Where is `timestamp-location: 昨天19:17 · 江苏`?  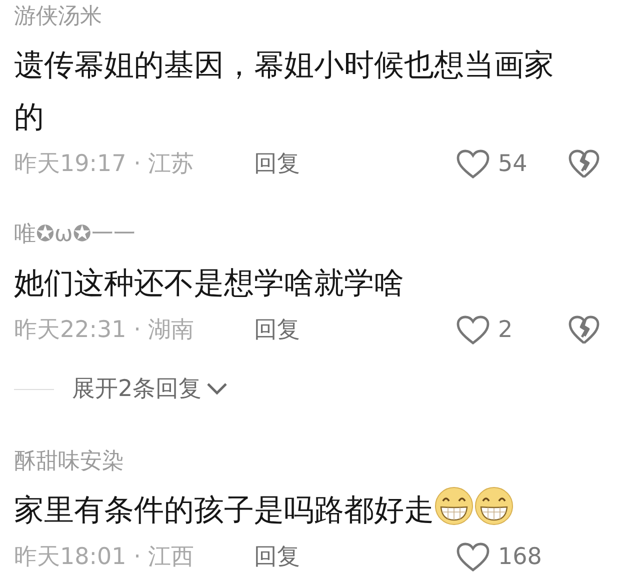 timestamp-location: 昨天19:17 · 江苏 is located at coordinates (105, 164).